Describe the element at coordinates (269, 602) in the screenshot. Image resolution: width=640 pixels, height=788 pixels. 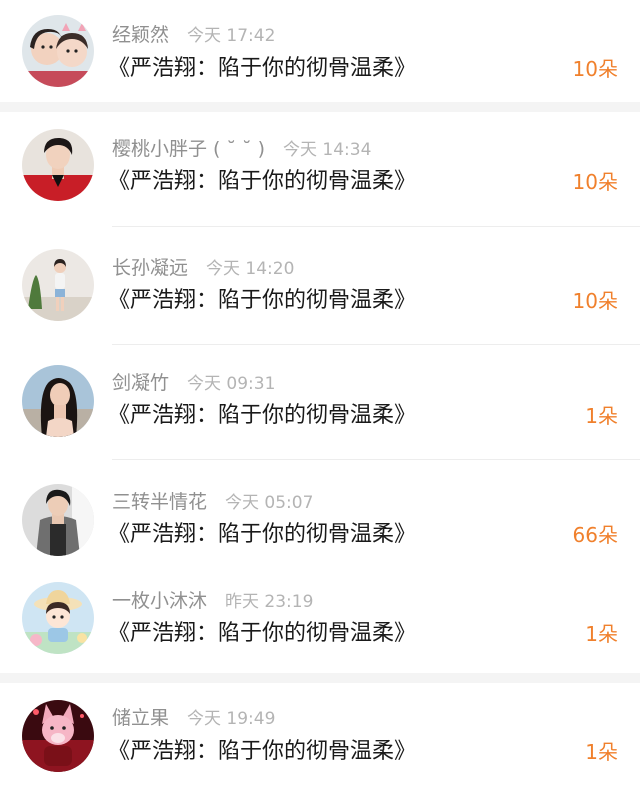
I see `sent-time: 昨天 23:19` at that location.